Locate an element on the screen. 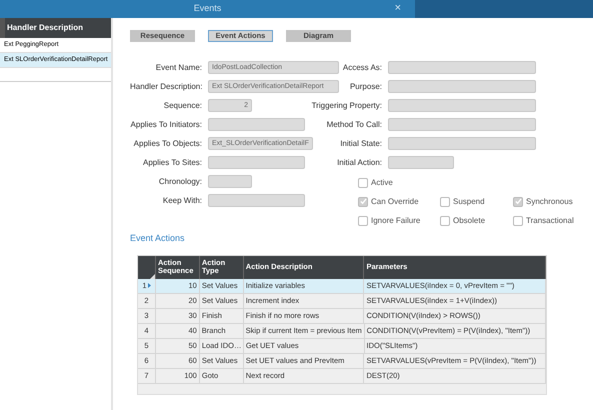  field-label: Chronology: is located at coordinates (180, 182).